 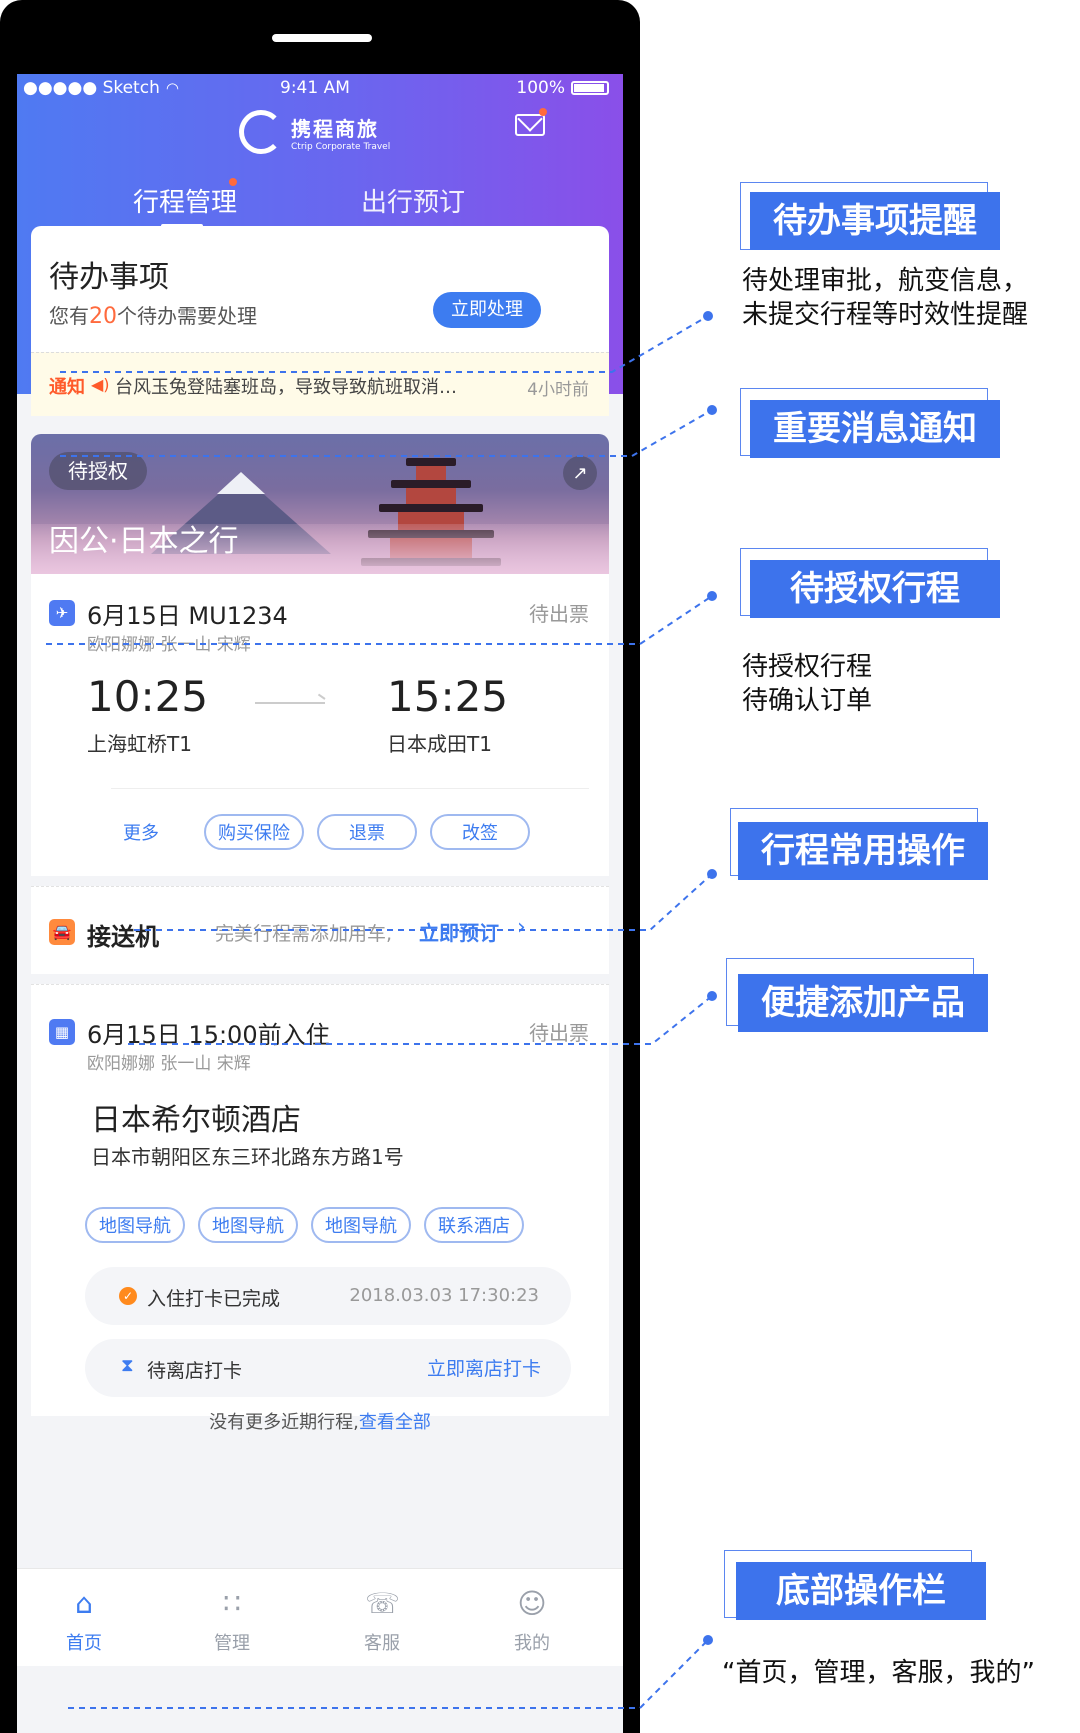 What do you see at coordinates (807, 667) in the screenshot?
I see `callout-description: 待授权行程` at bounding box center [807, 667].